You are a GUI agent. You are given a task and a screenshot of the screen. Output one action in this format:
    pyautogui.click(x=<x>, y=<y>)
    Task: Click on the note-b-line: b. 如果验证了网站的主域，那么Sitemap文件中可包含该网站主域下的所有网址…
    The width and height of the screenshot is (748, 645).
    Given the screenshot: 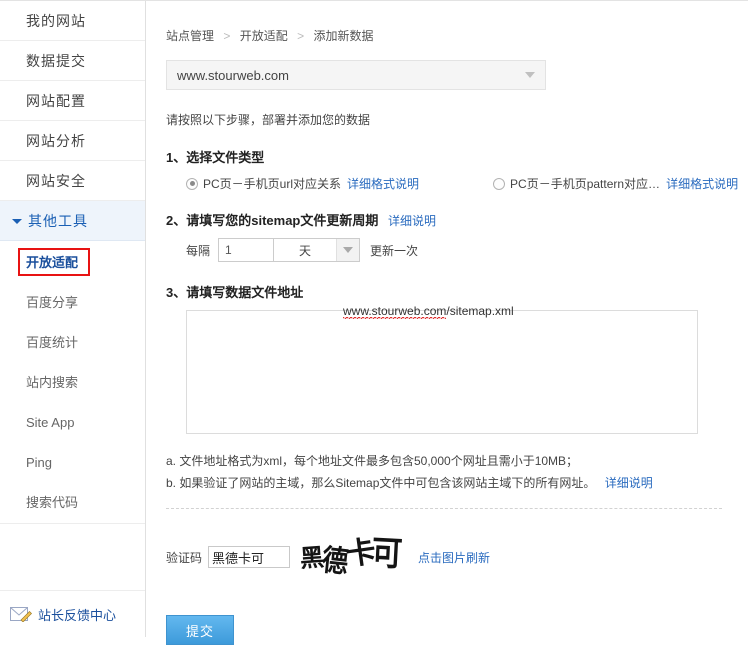 What is the action you would take?
    pyautogui.click(x=457, y=483)
    